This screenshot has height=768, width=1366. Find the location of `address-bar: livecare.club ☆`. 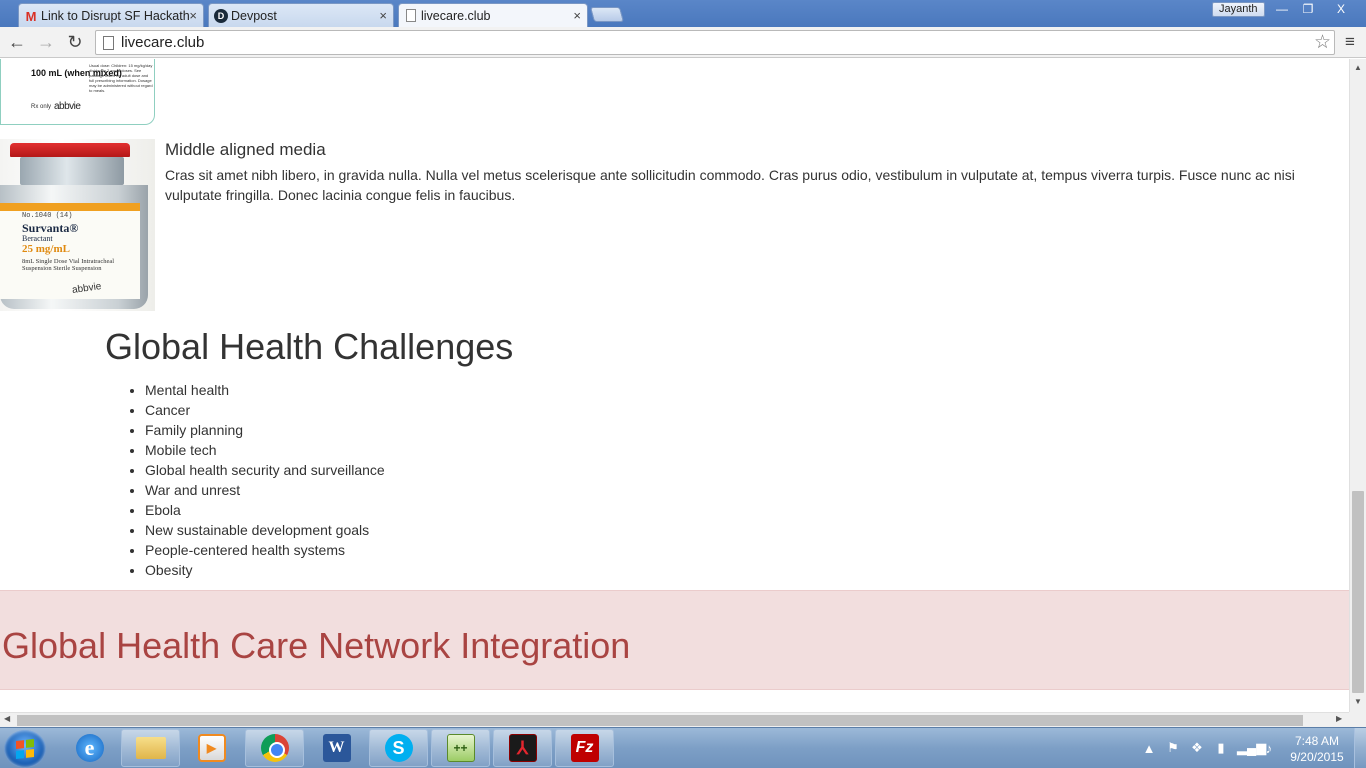

address-bar: livecare.club ☆ is located at coordinates (715, 42).